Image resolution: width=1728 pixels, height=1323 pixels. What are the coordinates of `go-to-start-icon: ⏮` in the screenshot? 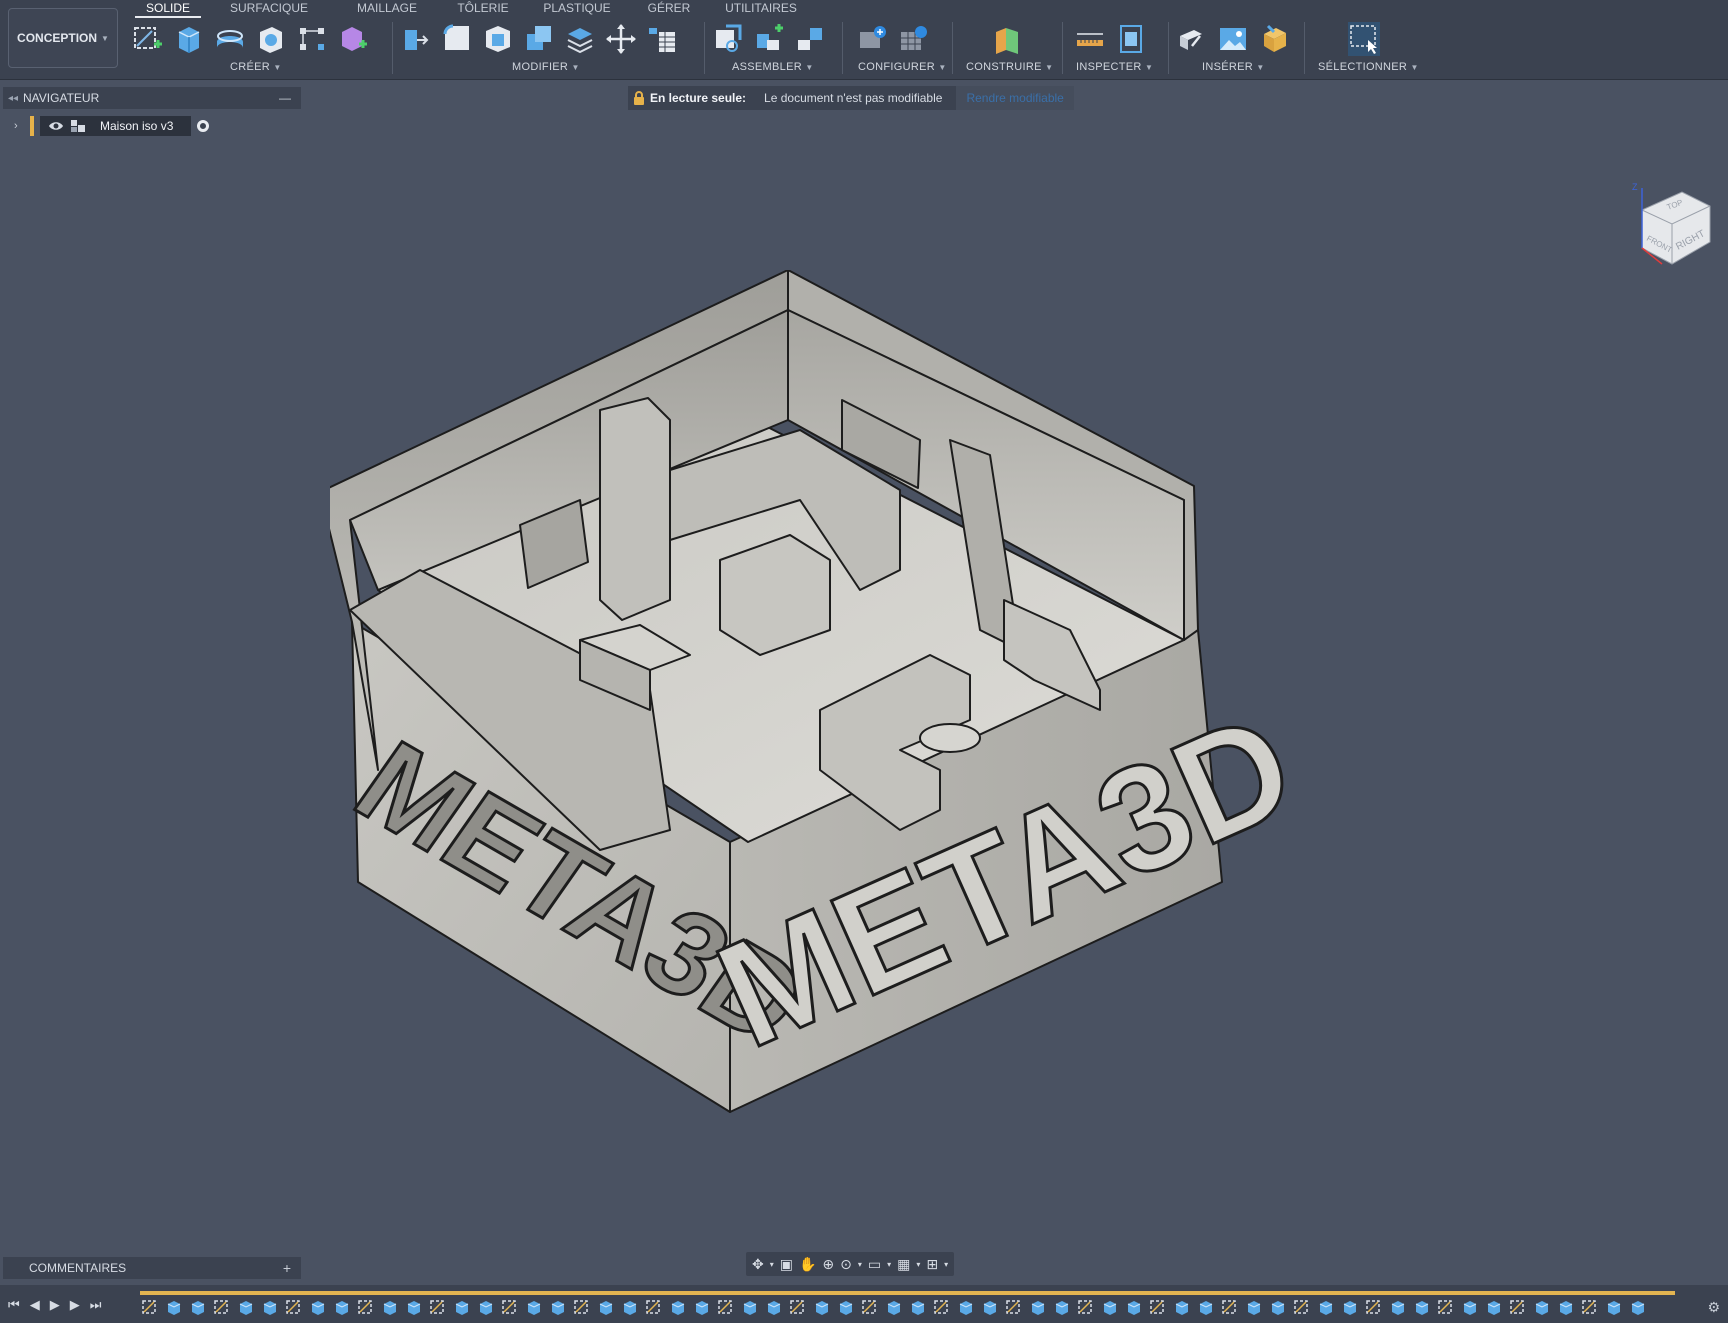 It's located at (14, 1305).